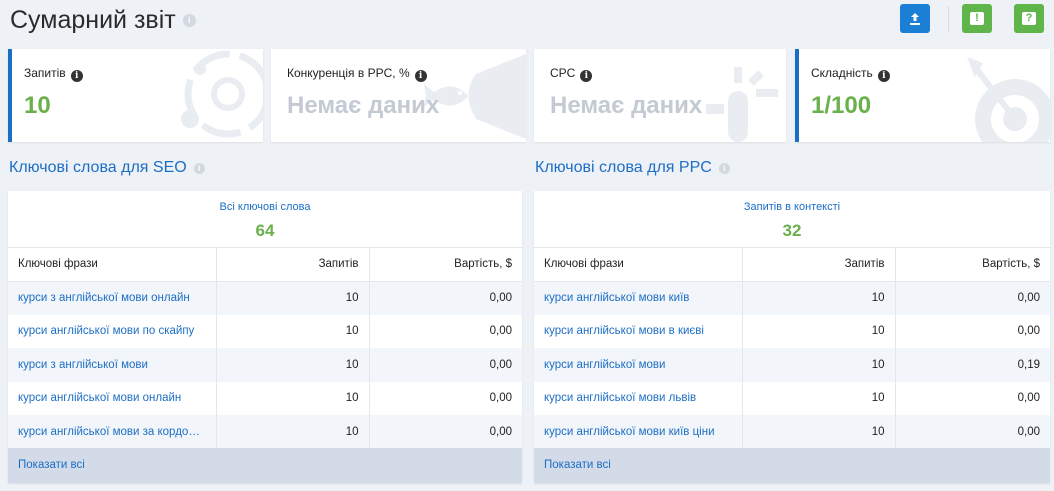 The width and height of the screenshot is (1054, 491). Describe the element at coordinates (357, 74) in the screenshot. I see `card-label: Конкуренція в PPC, % i` at that location.